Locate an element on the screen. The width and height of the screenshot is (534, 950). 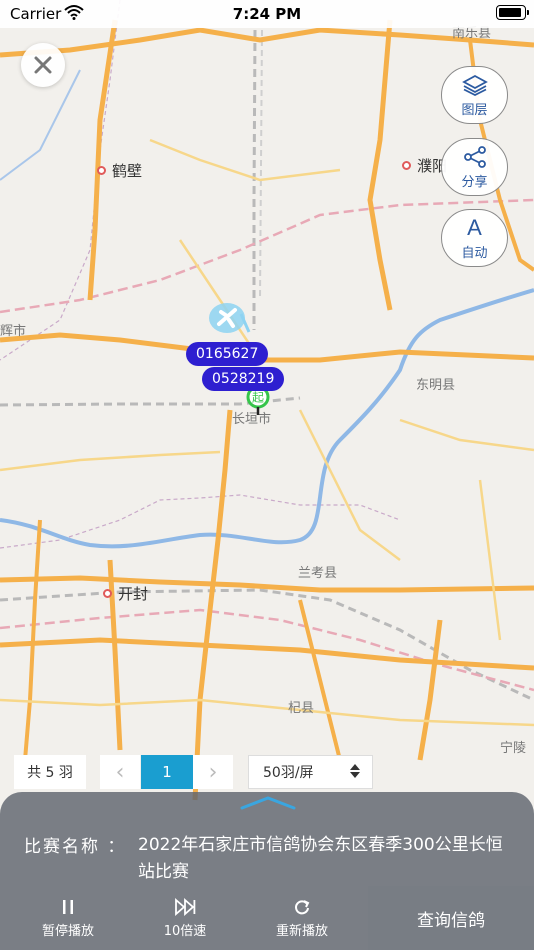
close-icon is located at coordinates (43, 65).